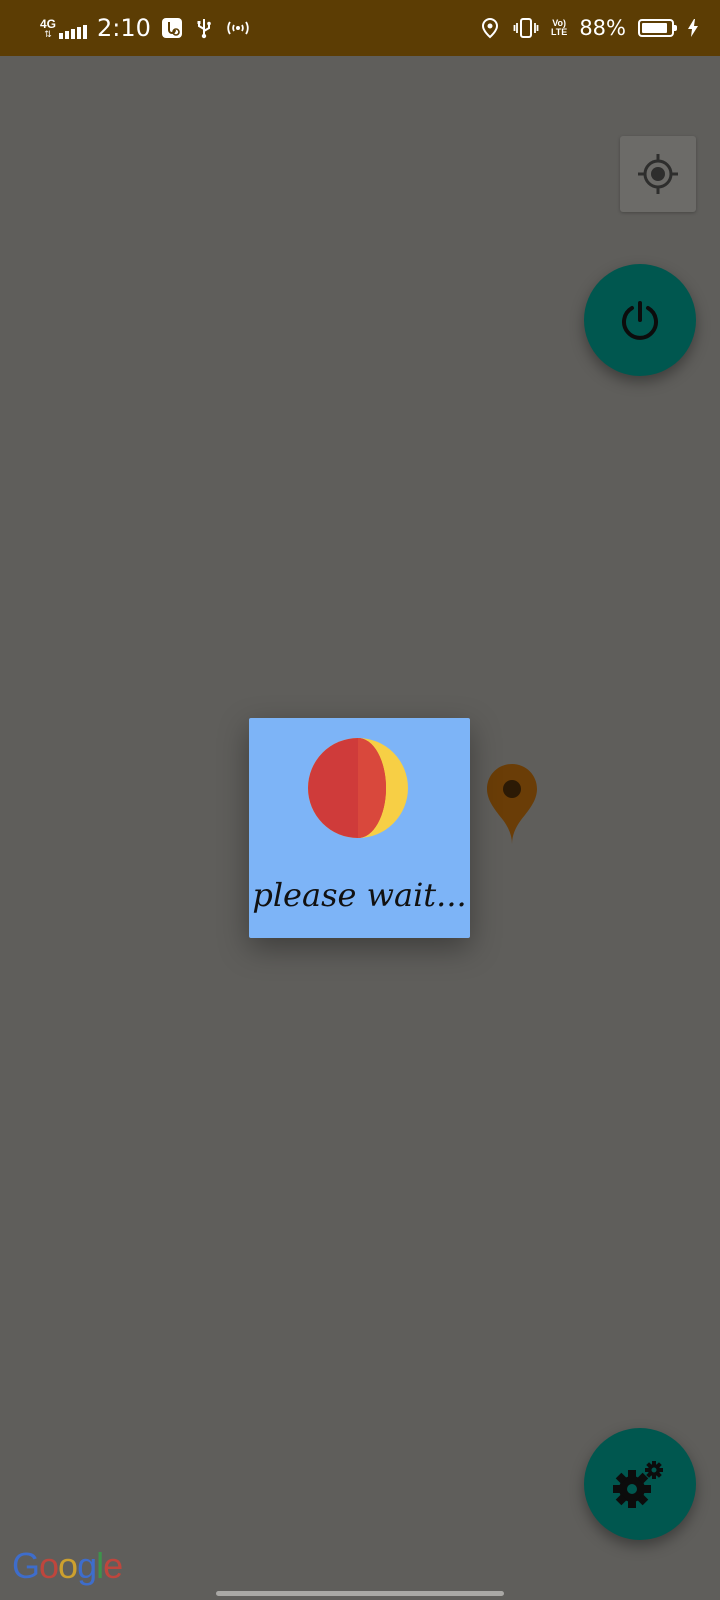 The image size is (720, 1600). I want to click on hotspot-icon, so click(238, 28).